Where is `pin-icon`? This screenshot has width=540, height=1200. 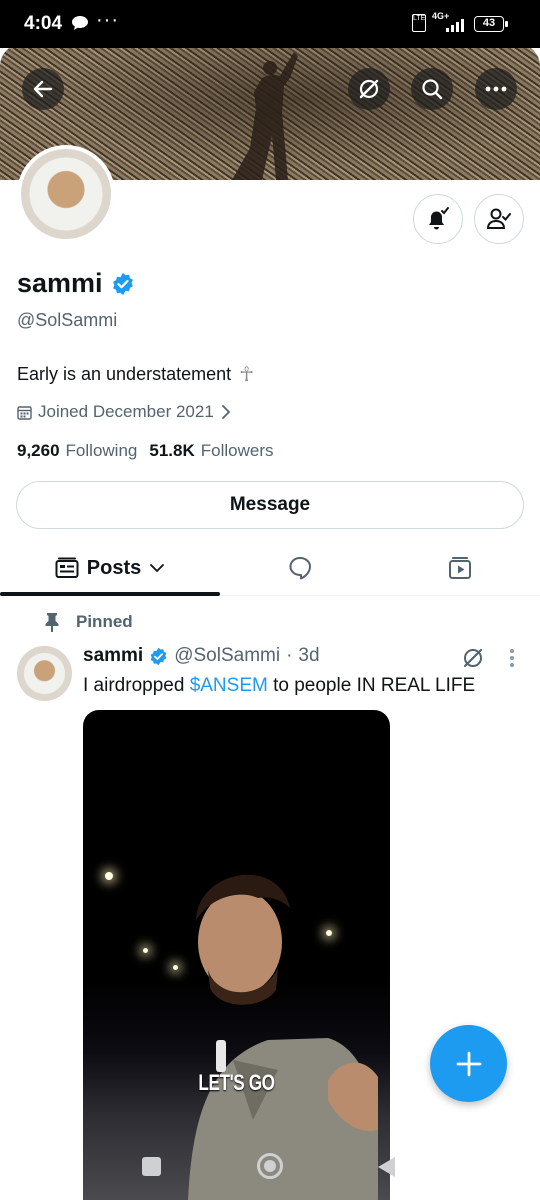 pin-icon is located at coordinates (52, 622).